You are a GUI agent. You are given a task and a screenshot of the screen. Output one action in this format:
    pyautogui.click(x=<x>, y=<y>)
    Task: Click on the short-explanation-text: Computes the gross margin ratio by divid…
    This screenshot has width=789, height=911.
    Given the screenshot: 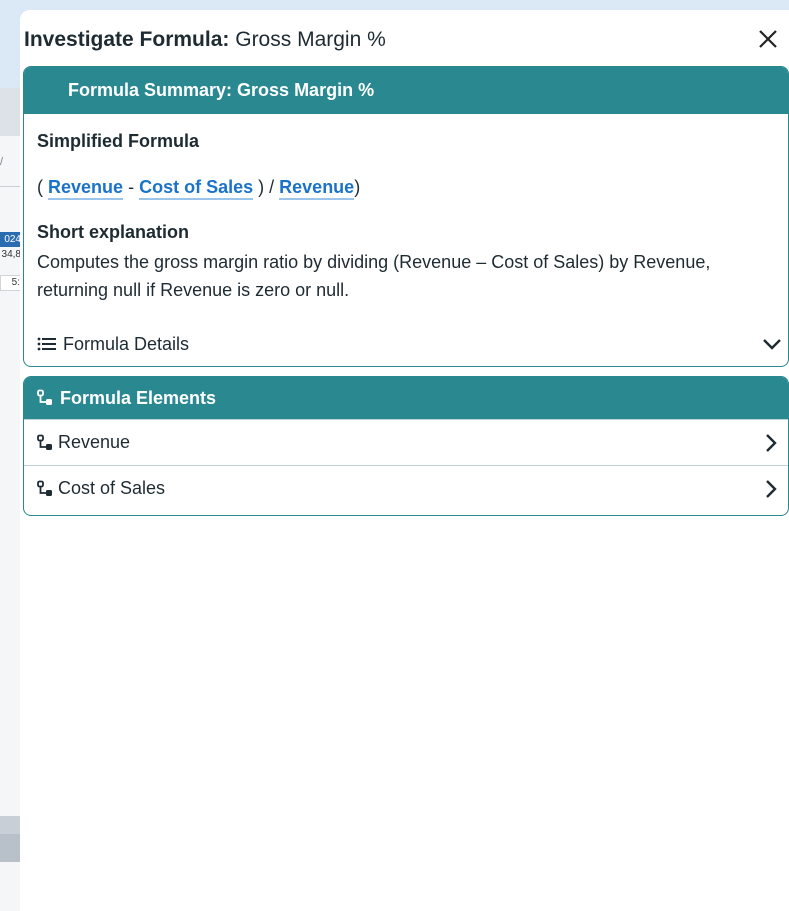 What is the action you would take?
    pyautogui.click(x=374, y=276)
    